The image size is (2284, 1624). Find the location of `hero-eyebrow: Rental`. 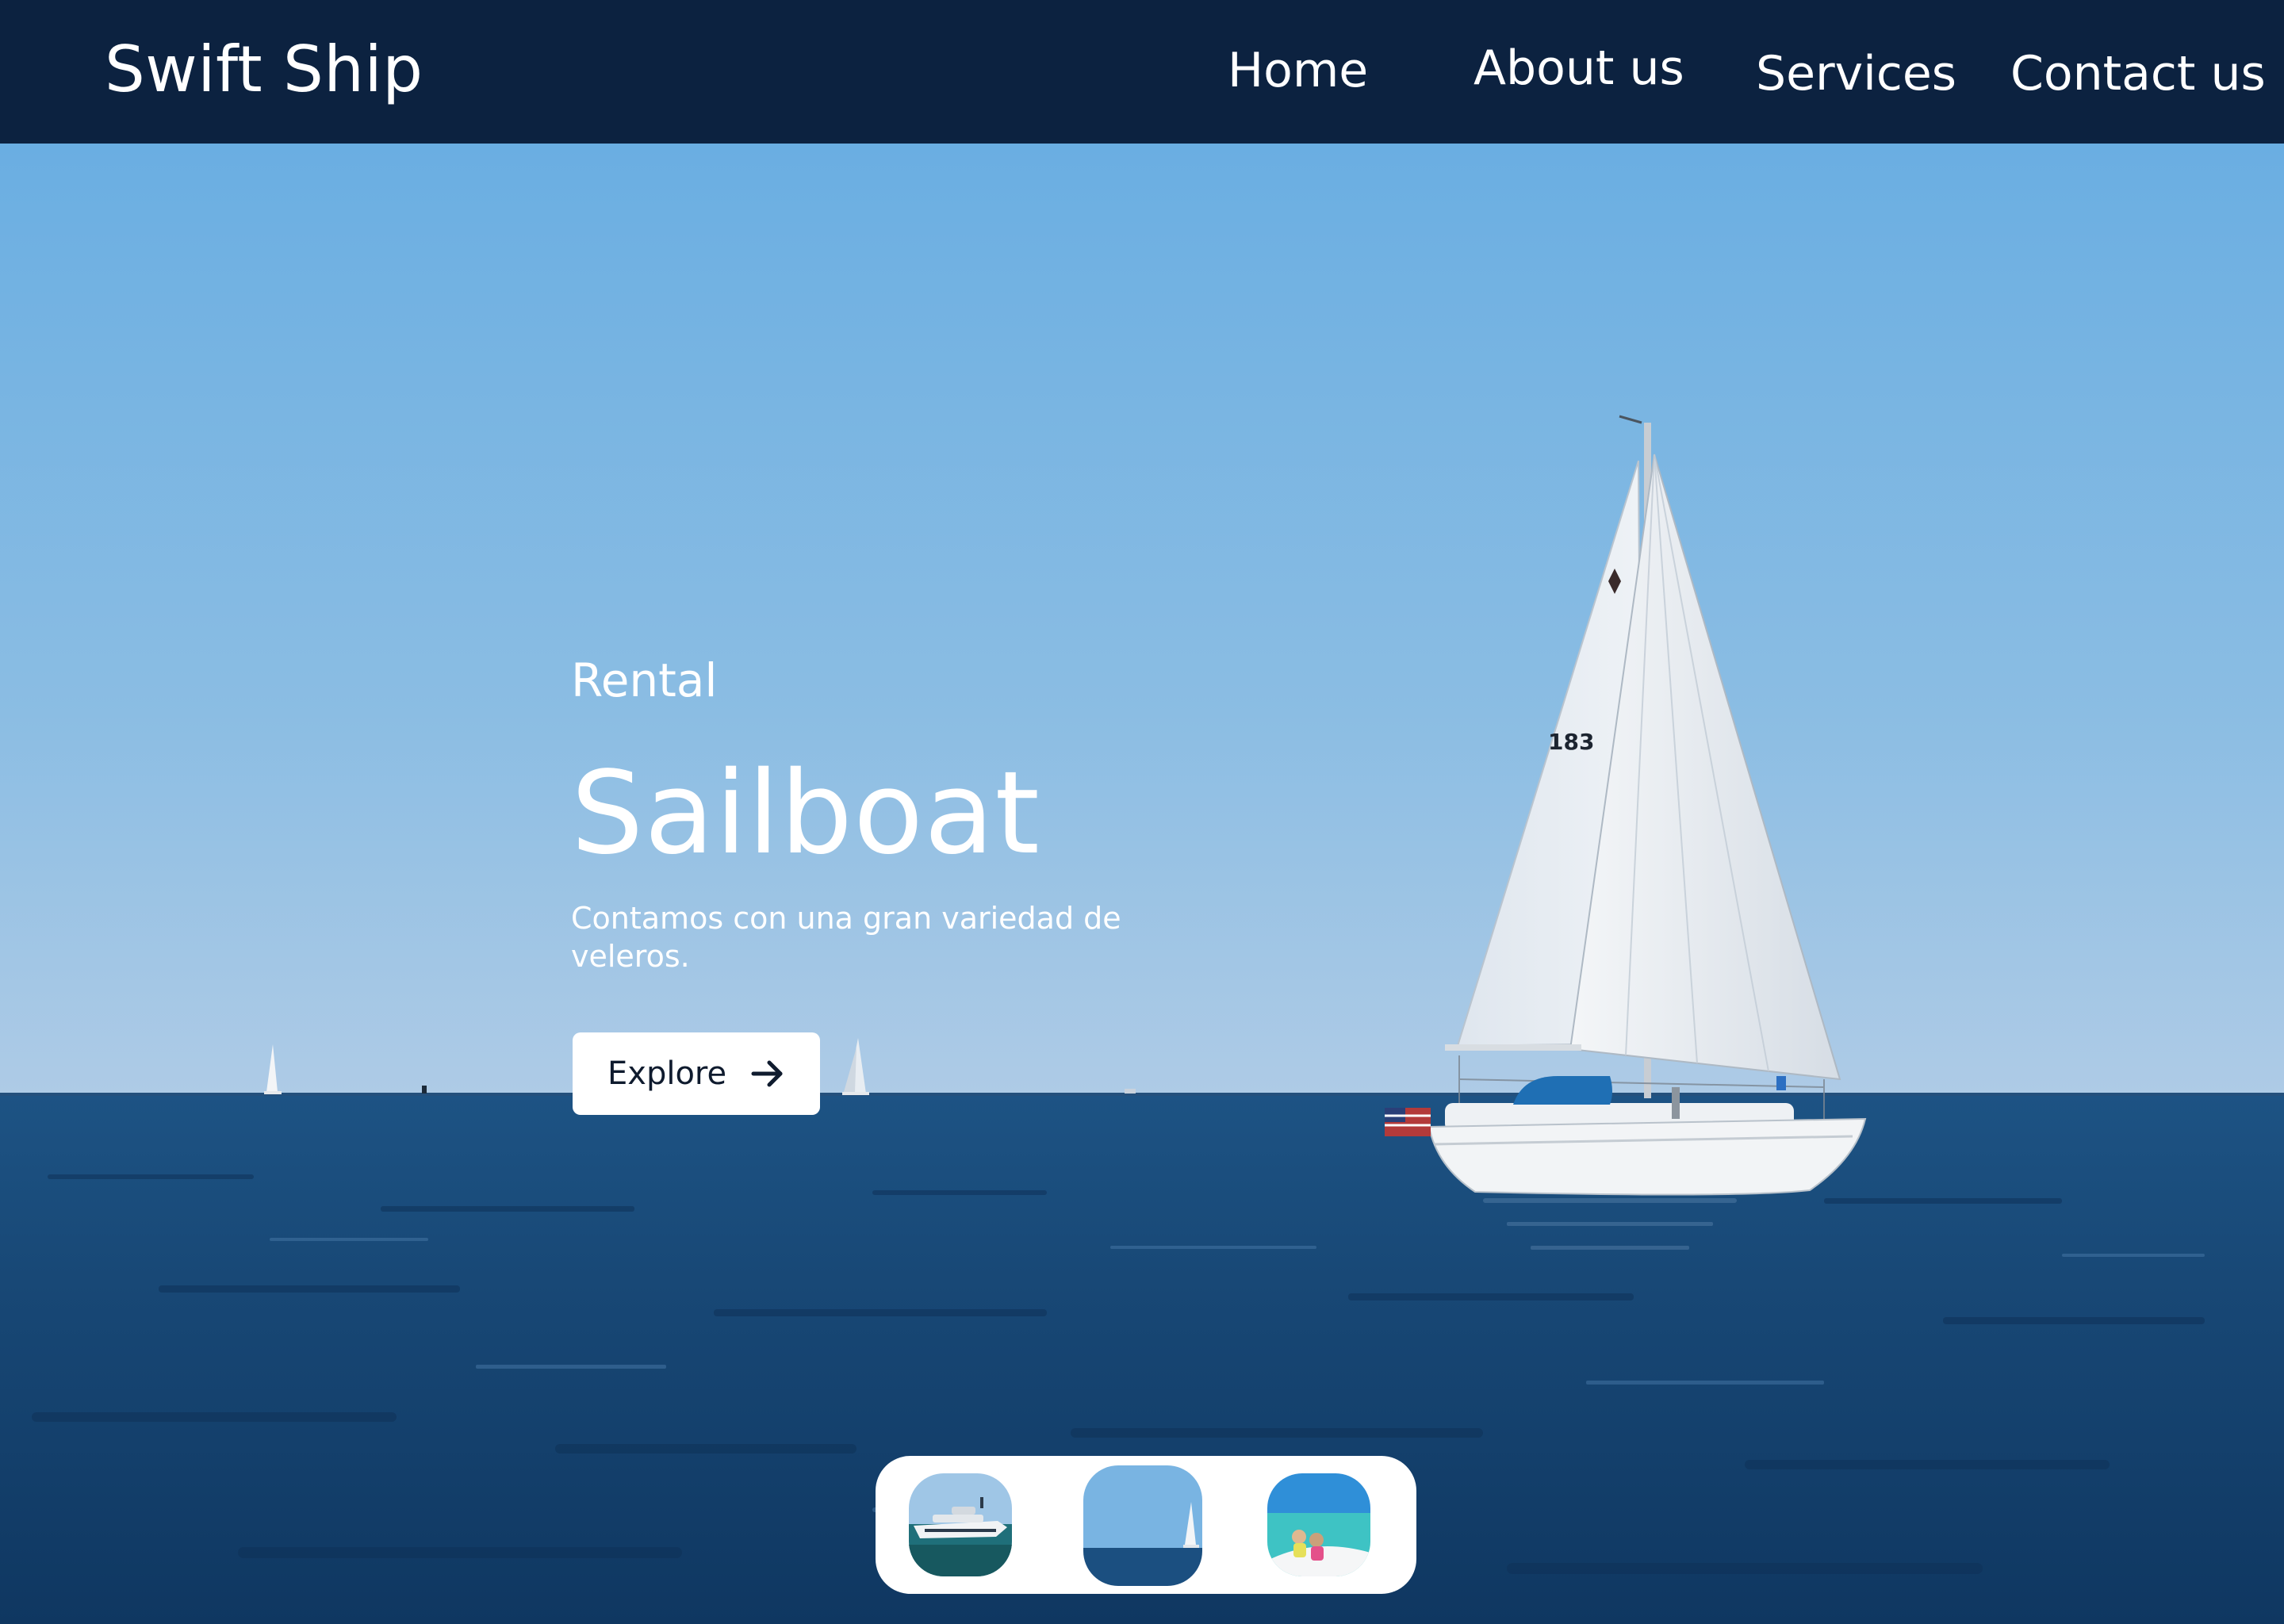

hero-eyebrow: Rental is located at coordinates (644, 680).